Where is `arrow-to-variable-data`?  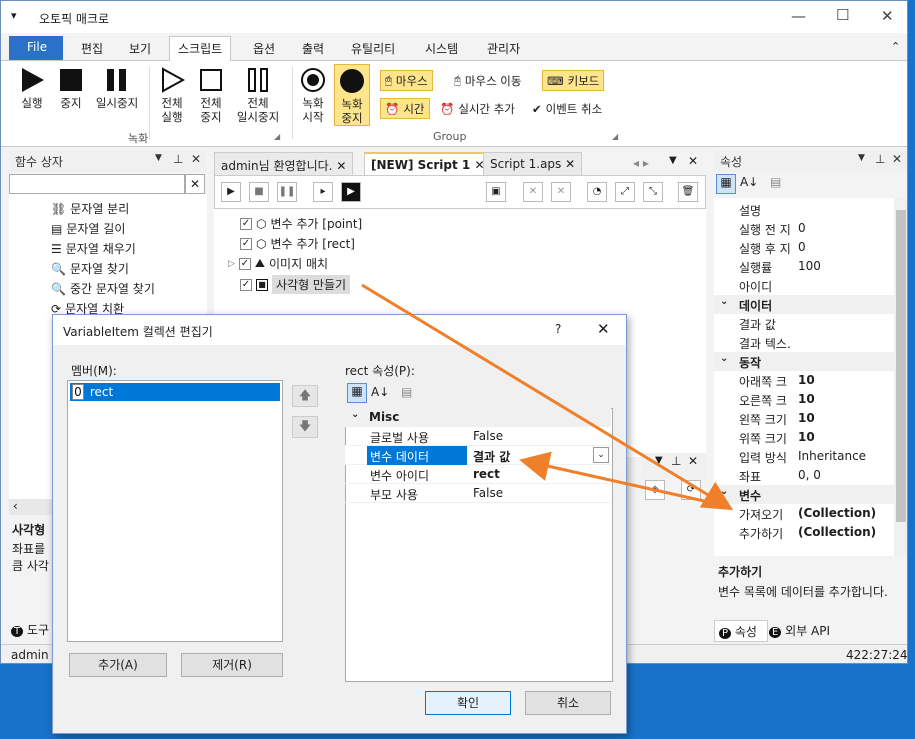
arrow-to-variable-data is located at coordinates (621, 479).